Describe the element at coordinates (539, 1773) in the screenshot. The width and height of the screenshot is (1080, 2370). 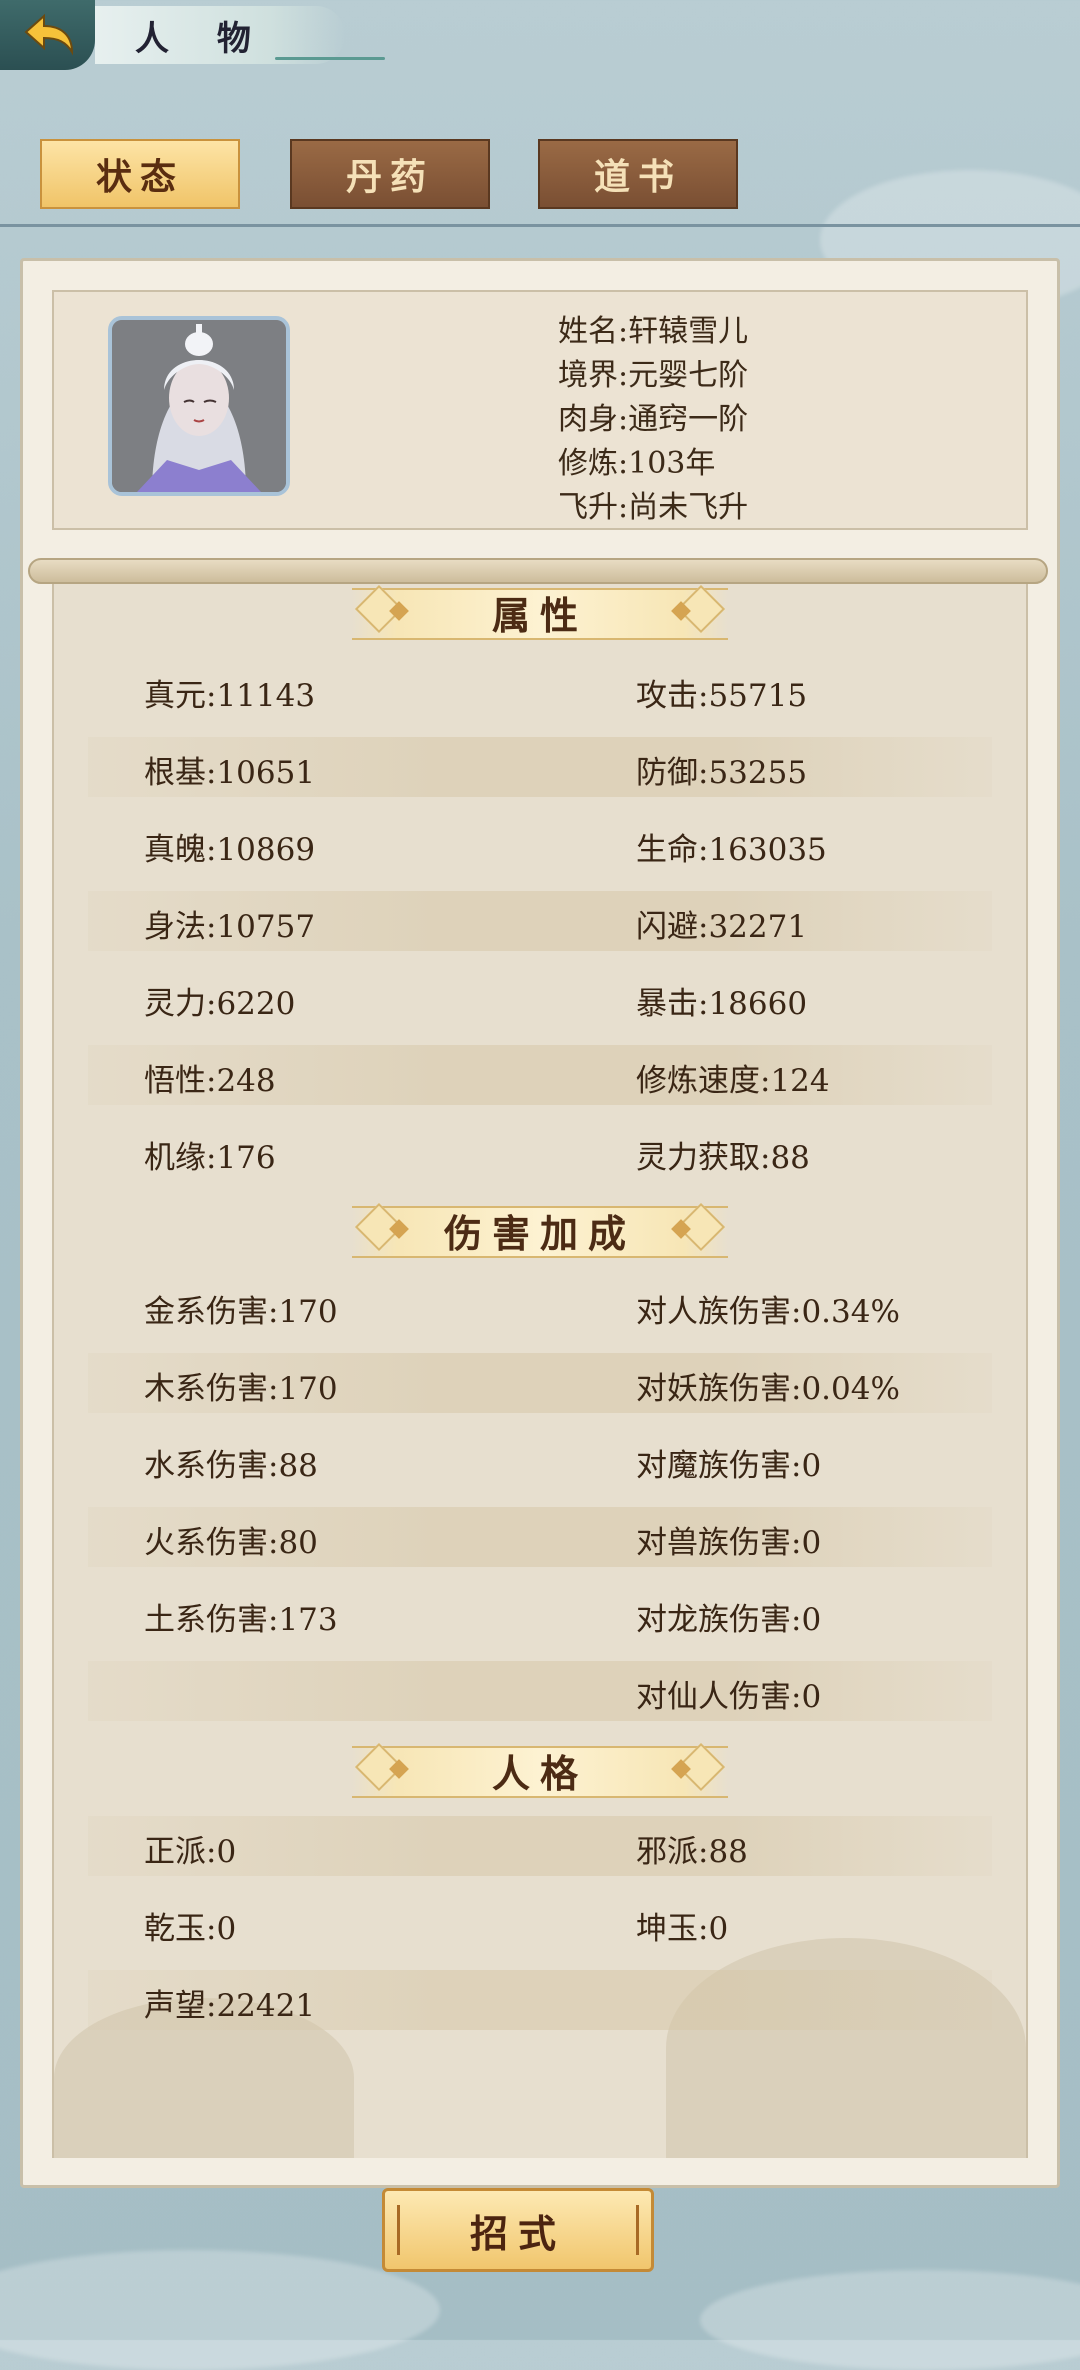
I see `section-title-personality-label: 人格` at that location.